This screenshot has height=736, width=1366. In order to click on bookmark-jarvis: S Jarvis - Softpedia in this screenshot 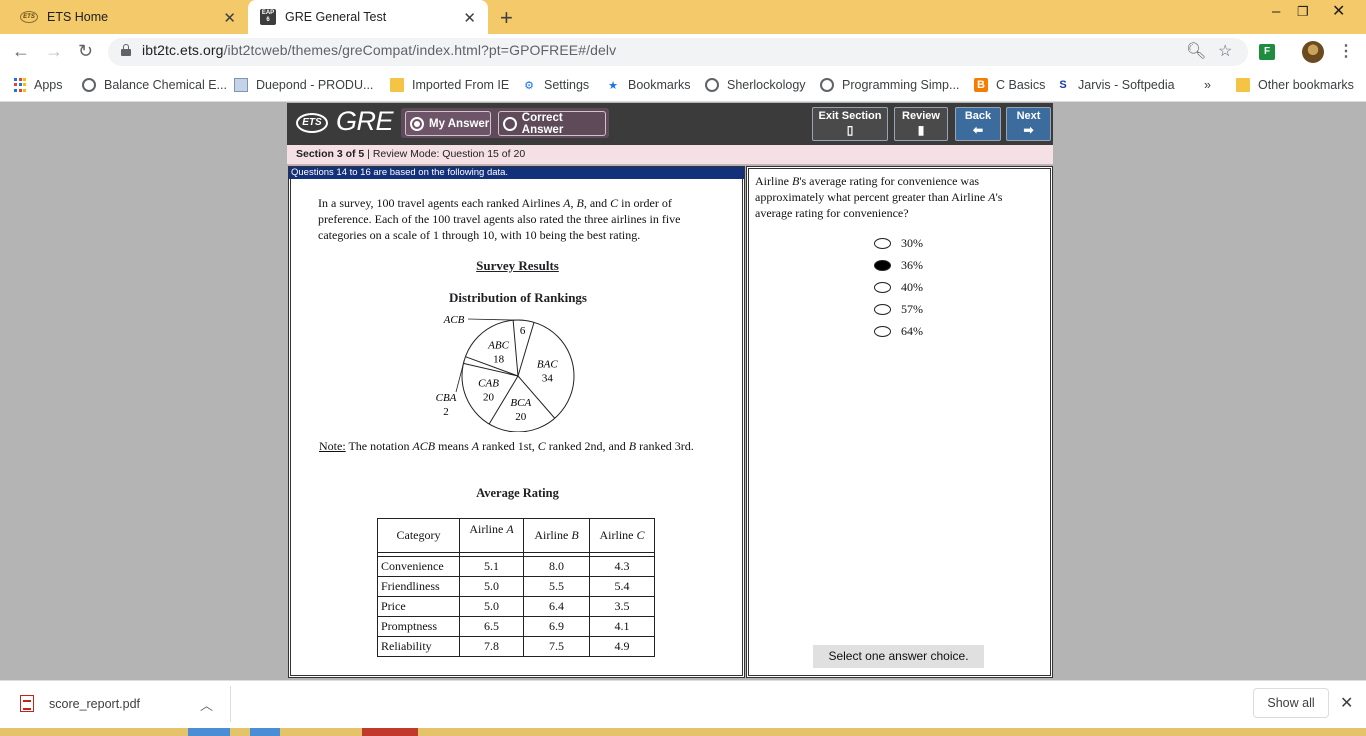, I will do `click(1115, 85)`.